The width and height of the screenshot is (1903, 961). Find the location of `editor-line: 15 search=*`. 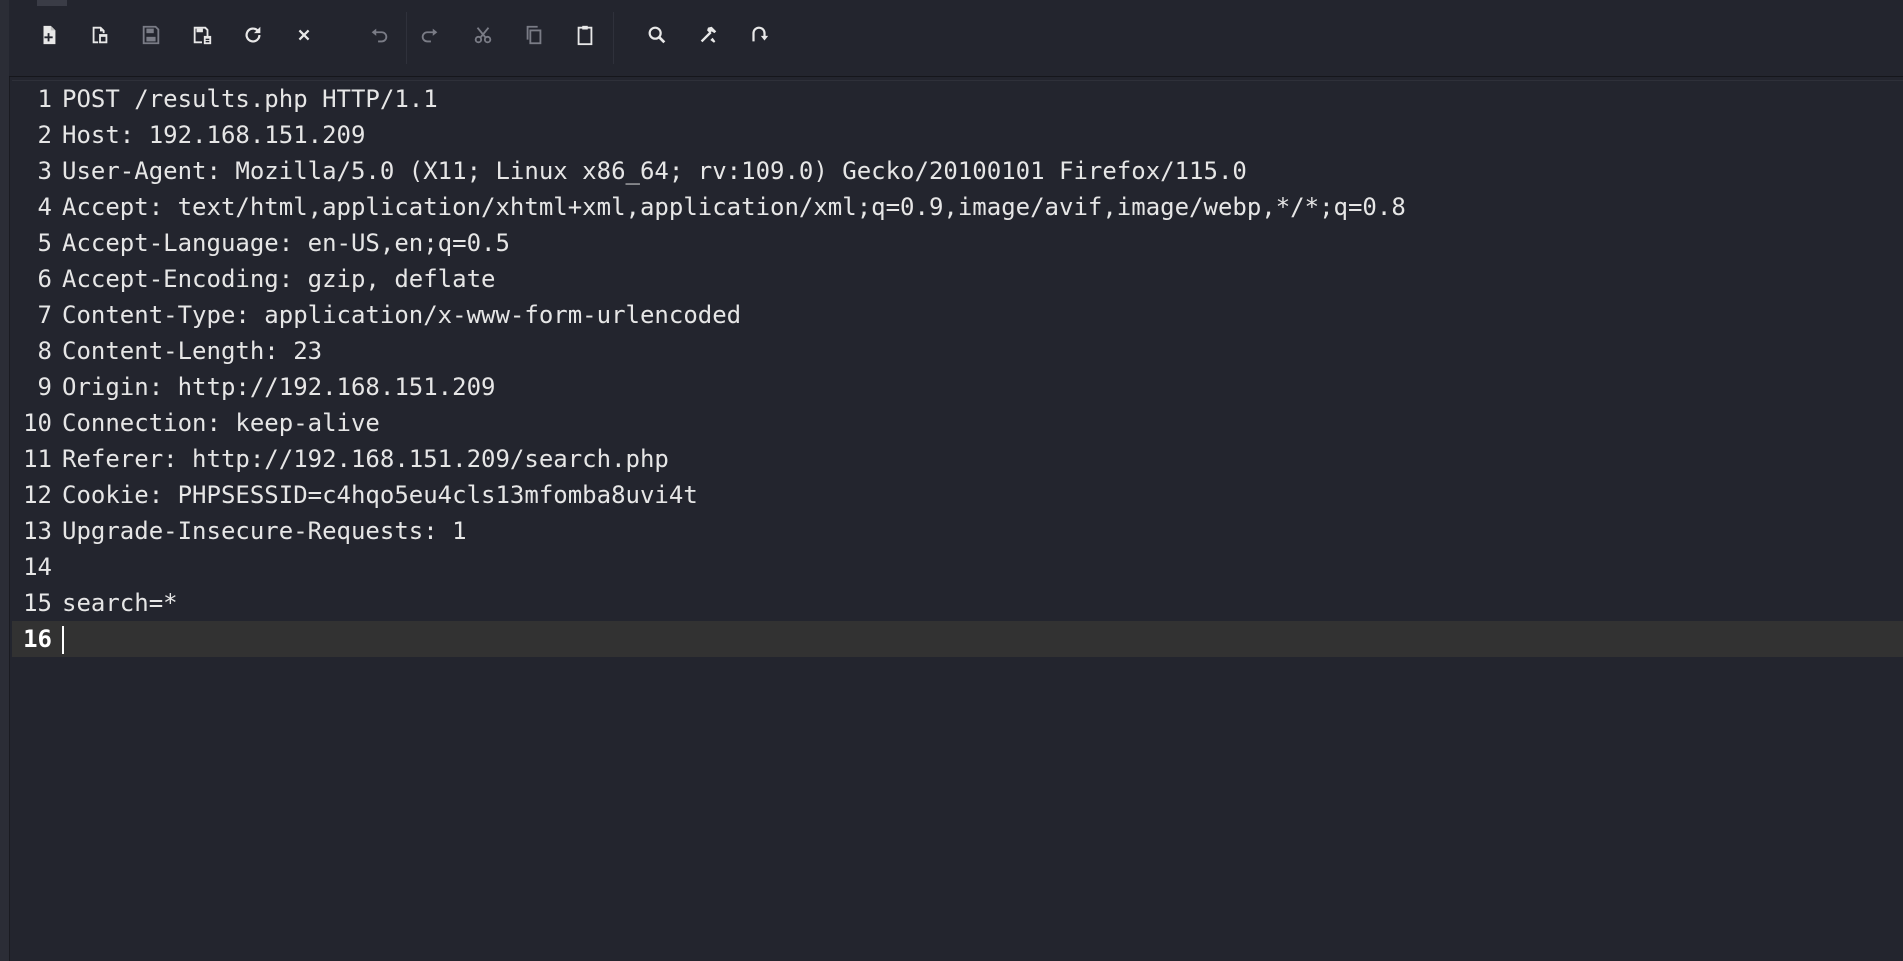

editor-line: 15 search=* is located at coordinates (957, 603).